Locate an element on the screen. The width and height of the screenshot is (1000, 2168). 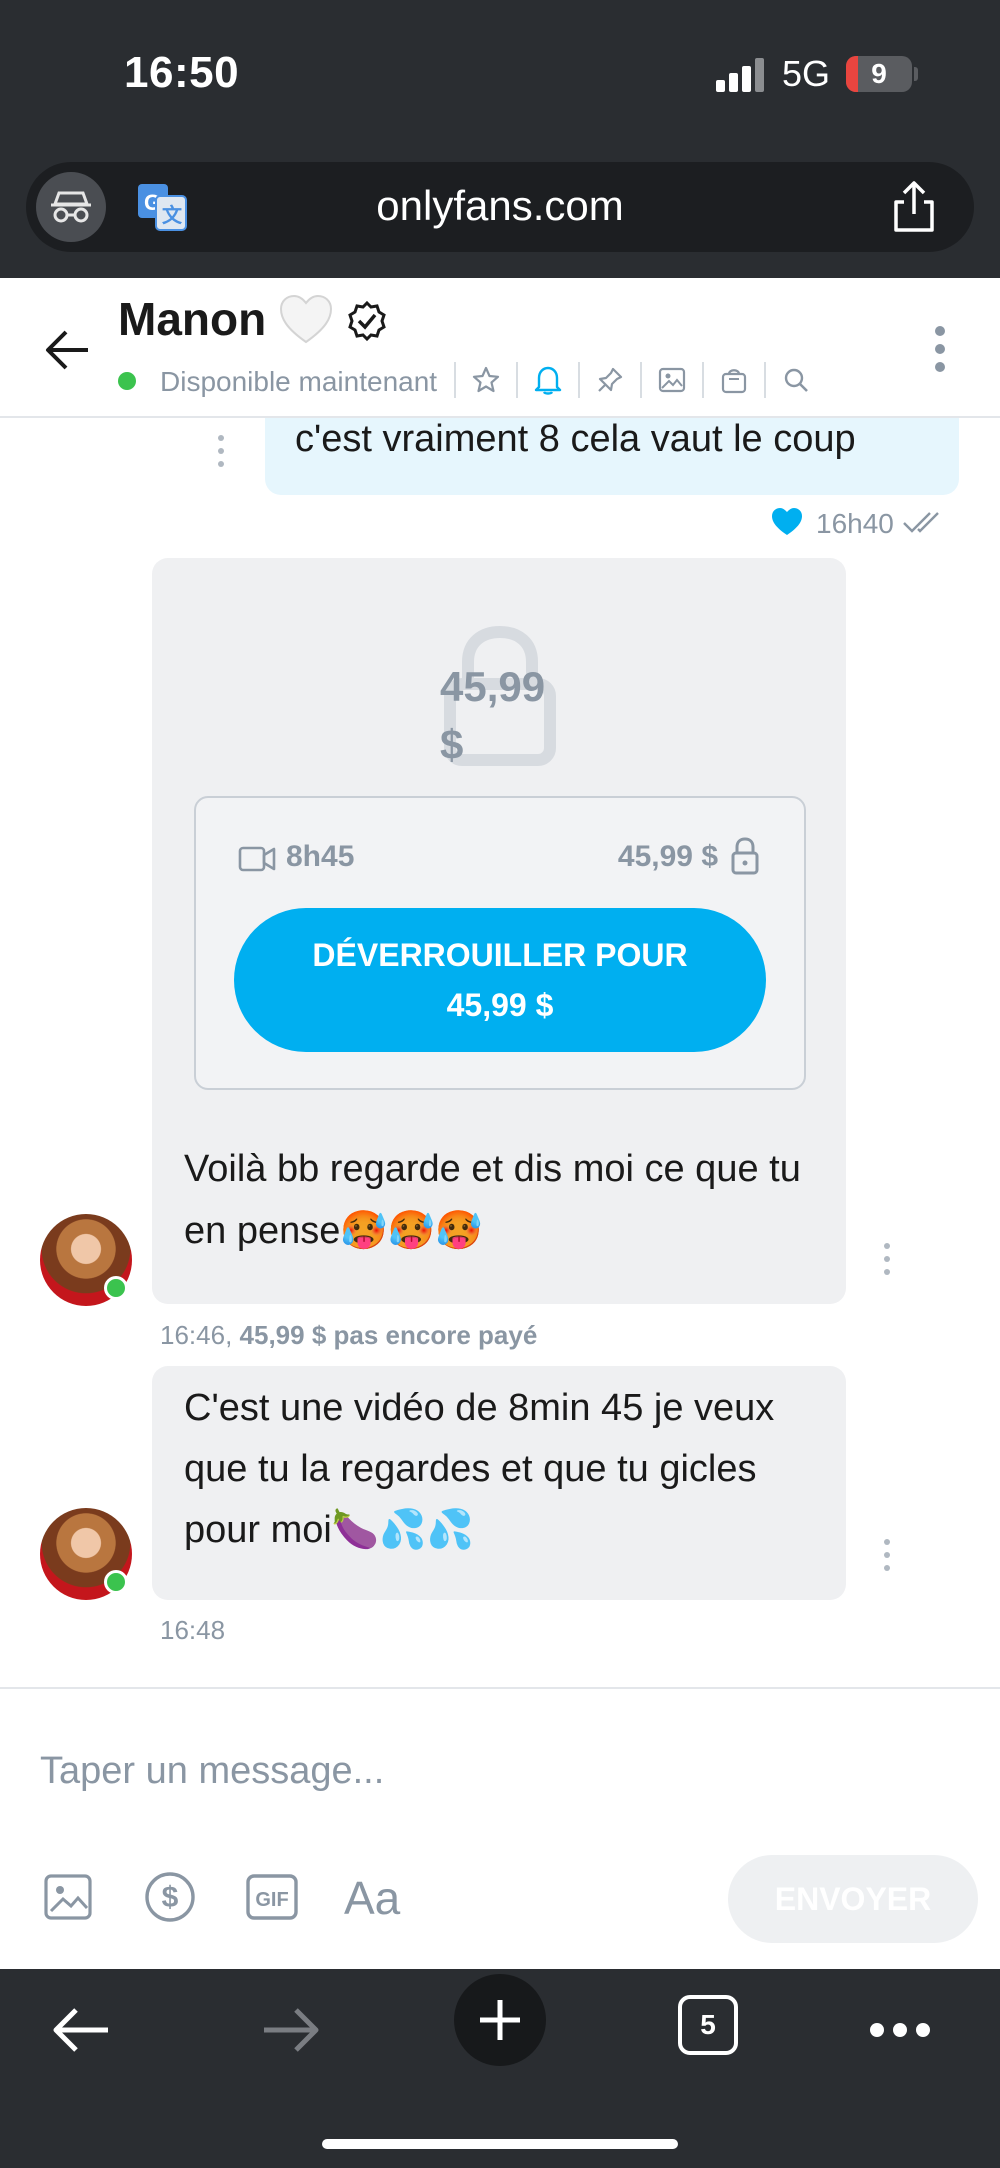
price-dollar-icon: $ is located at coordinates (170, 1897).